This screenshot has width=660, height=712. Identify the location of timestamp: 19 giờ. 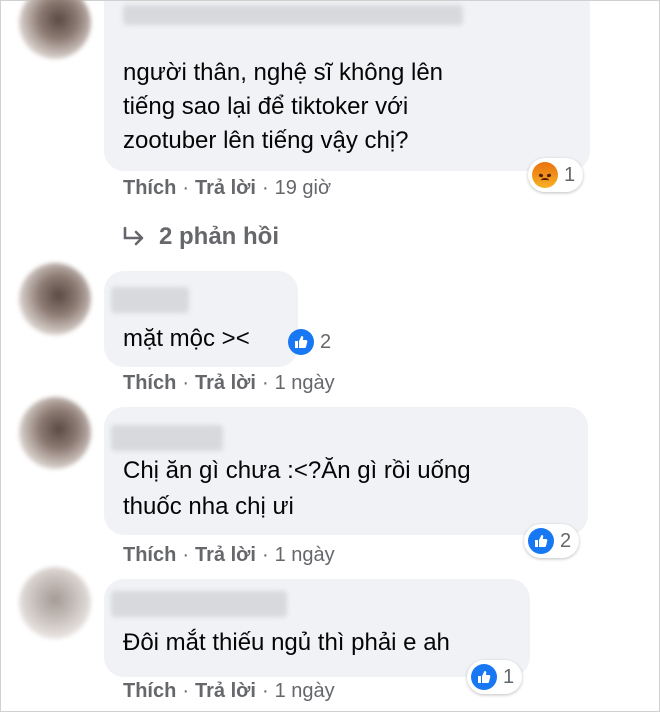
(303, 188).